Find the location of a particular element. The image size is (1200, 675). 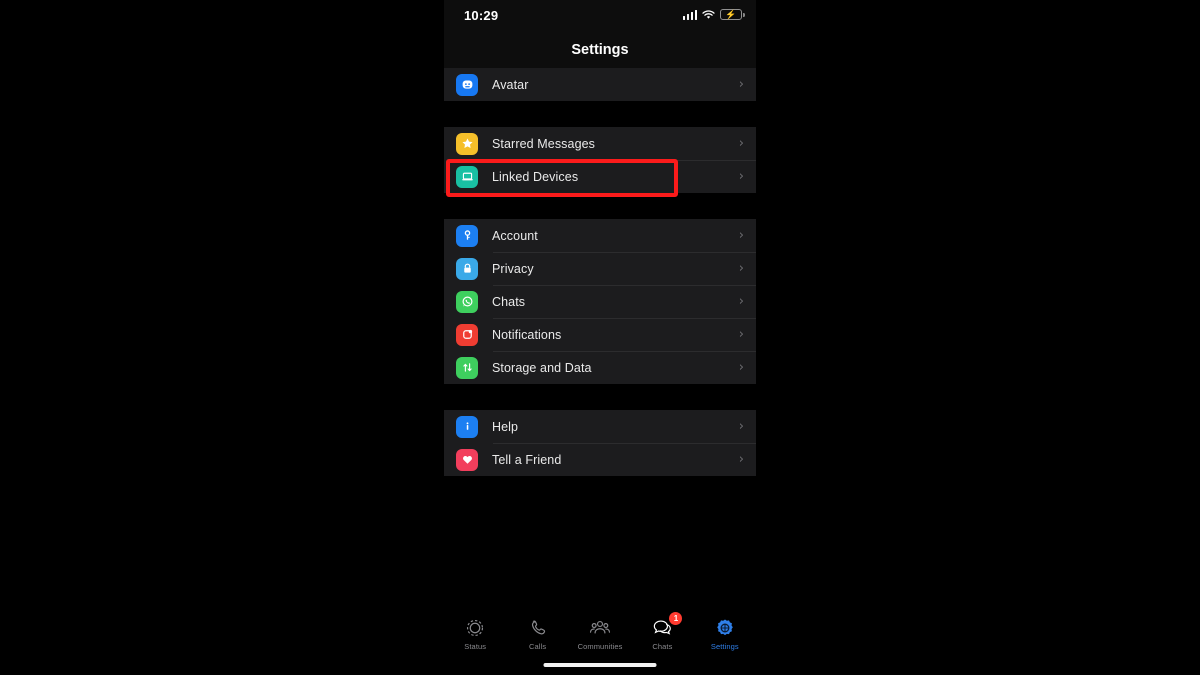

settings-row-label: Notifications is located at coordinates (527, 334).